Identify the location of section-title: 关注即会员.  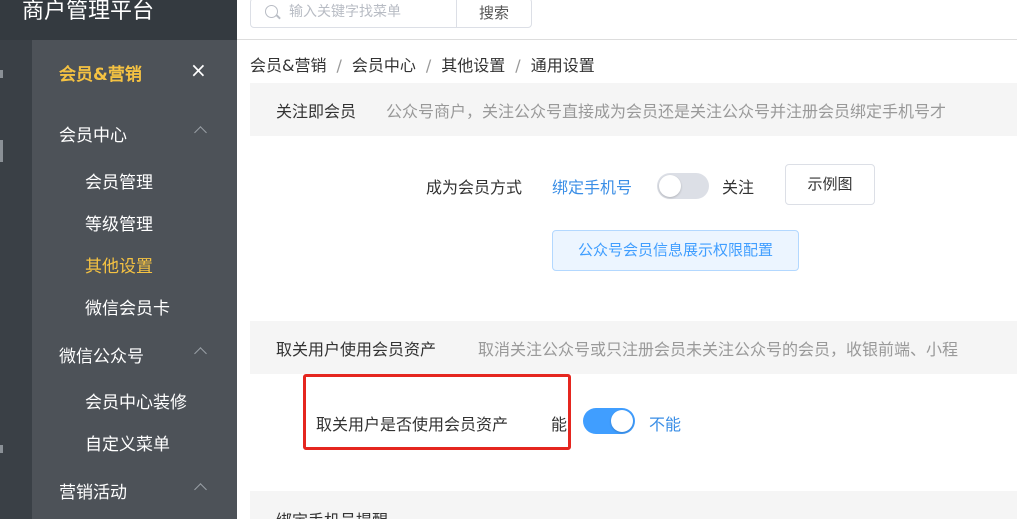
(316, 111).